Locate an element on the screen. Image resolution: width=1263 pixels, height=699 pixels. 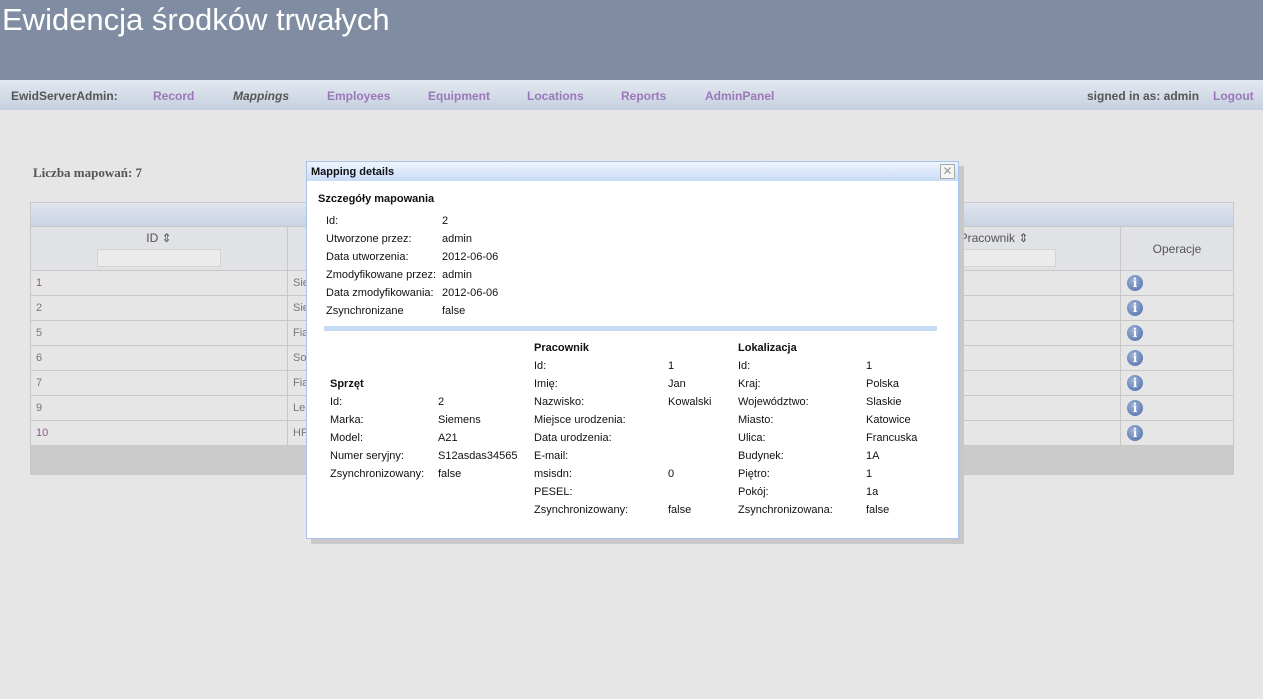
nav-record: Record is located at coordinates (173, 96).